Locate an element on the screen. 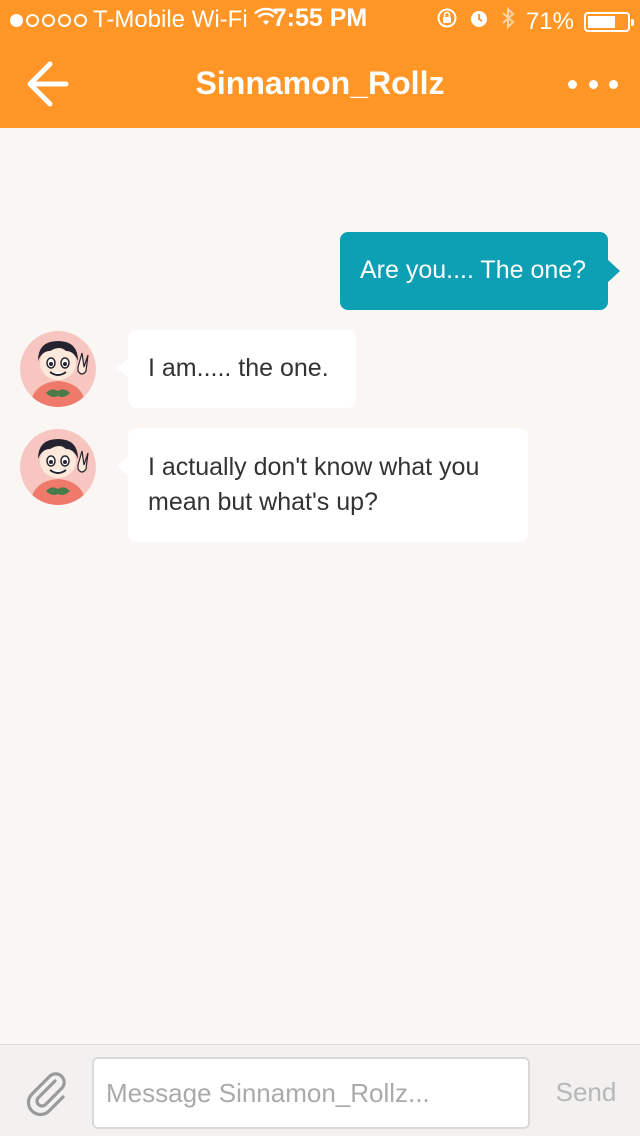 The height and width of the screenshot is (1136, 640). more-horizontal-icon is located at coordinates (572, 84).